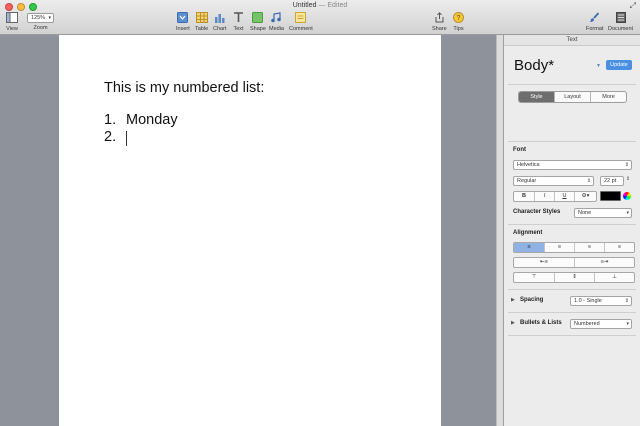 The width and height of the screenshot is (640, 426). Describe the element at coordinates (559, 247) in the screenshot. I see `align-center-button: ≡` at that location.